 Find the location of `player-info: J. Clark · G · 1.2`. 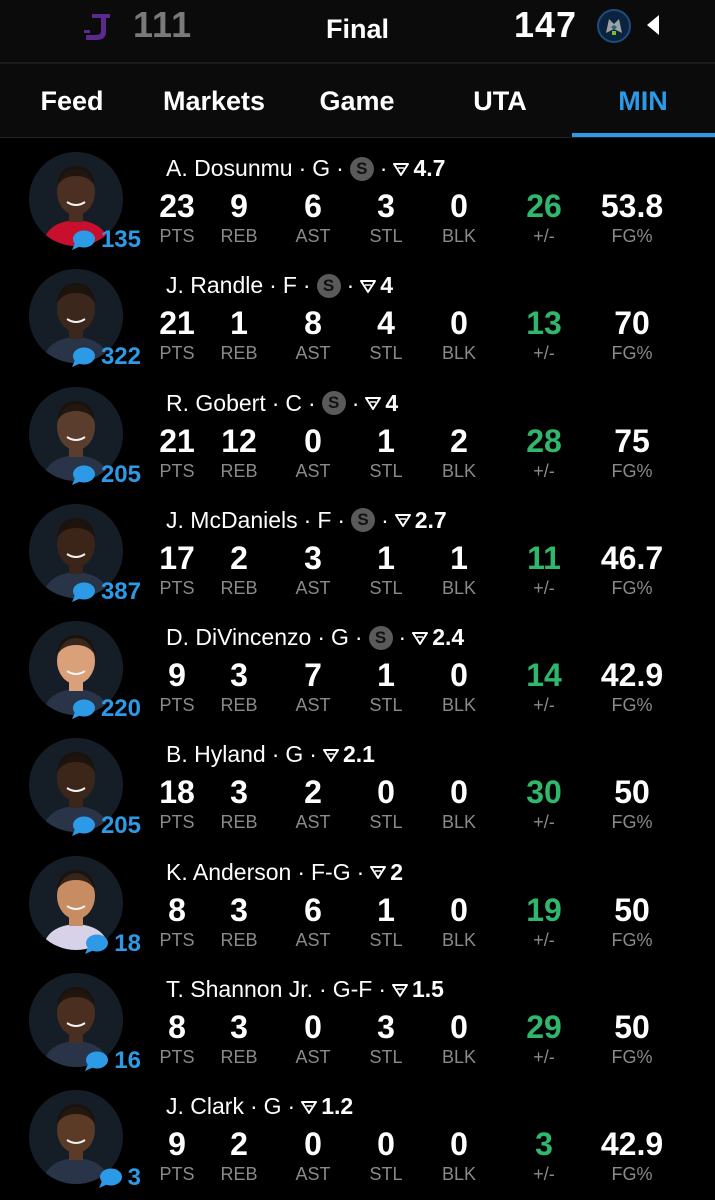

player-info: J. Clark · G · 1.2 is located at coordinates (259, 1106).